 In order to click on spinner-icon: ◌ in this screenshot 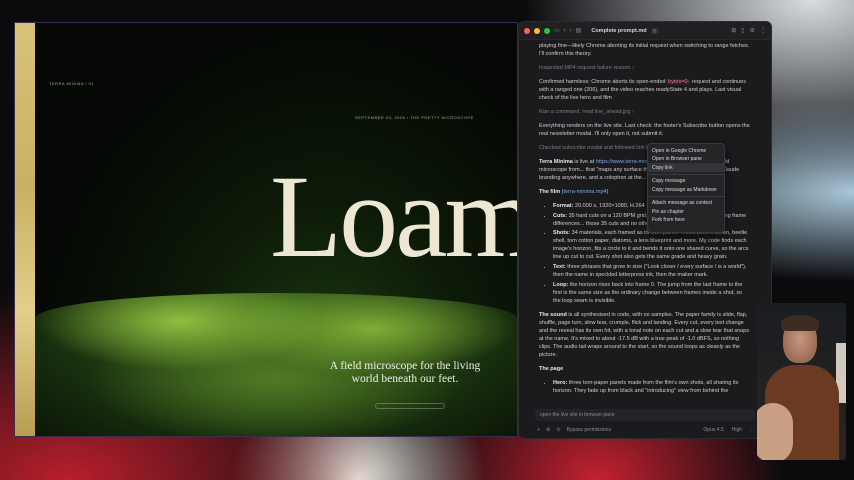, I will do `click(751, 430)`.